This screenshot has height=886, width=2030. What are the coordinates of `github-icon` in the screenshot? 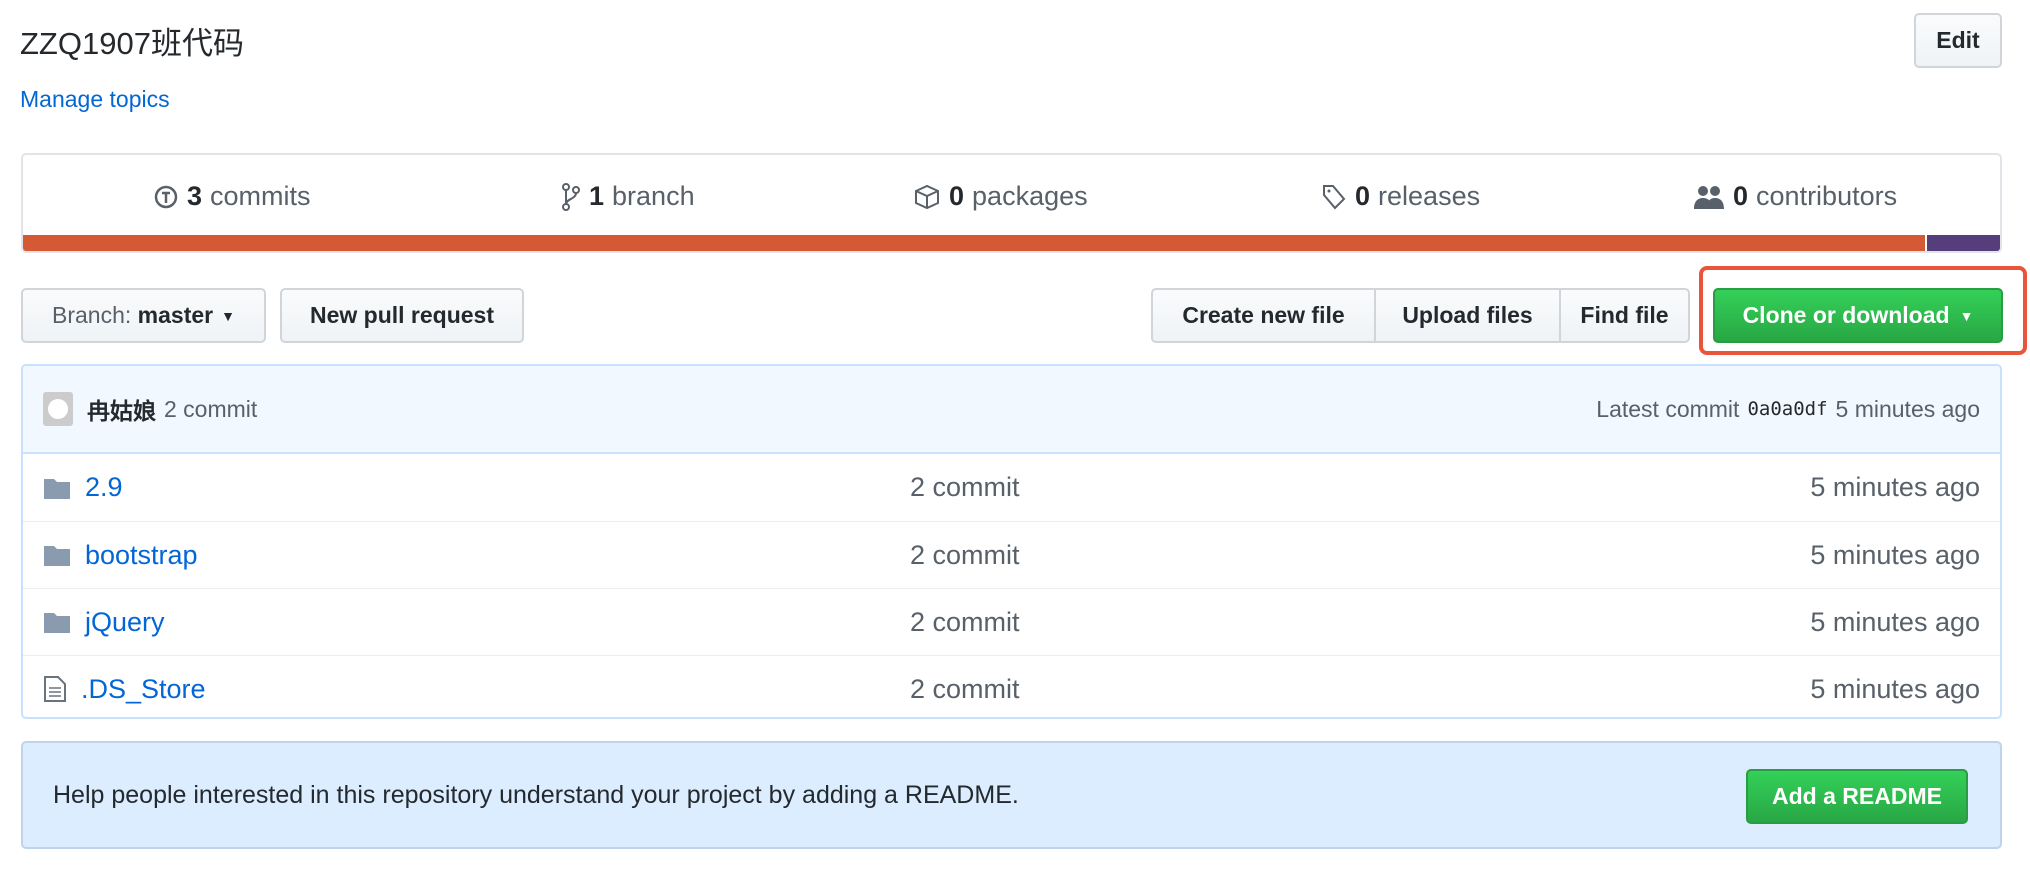 It's located at (58, 409).